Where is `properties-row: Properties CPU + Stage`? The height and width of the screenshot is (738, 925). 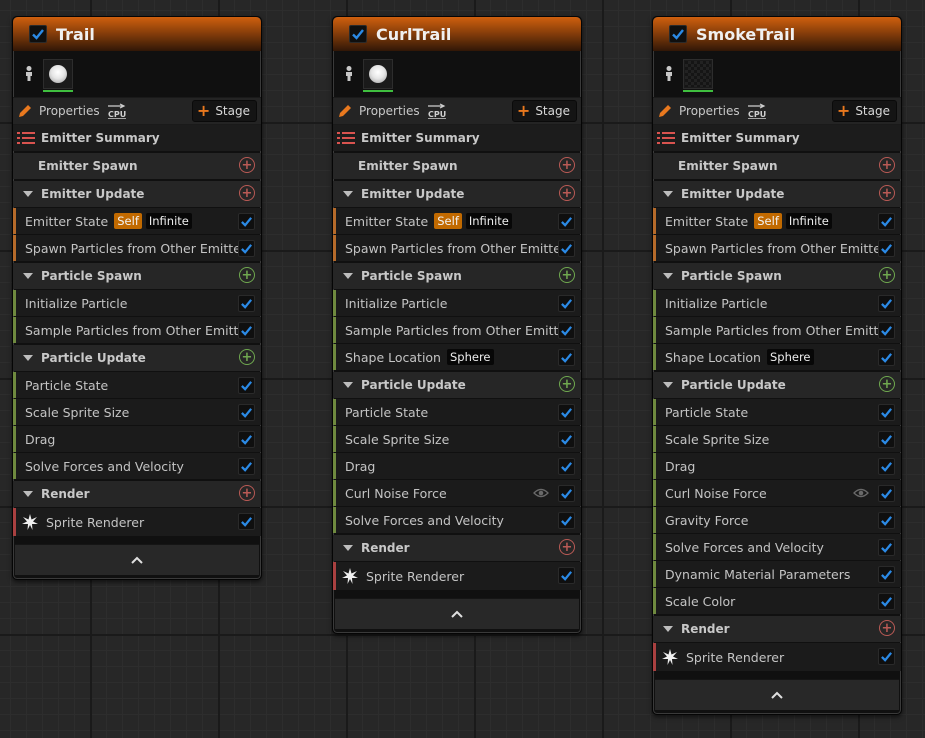
properties-row: Properties CPU + Stage is located at coordinates (457, 111).